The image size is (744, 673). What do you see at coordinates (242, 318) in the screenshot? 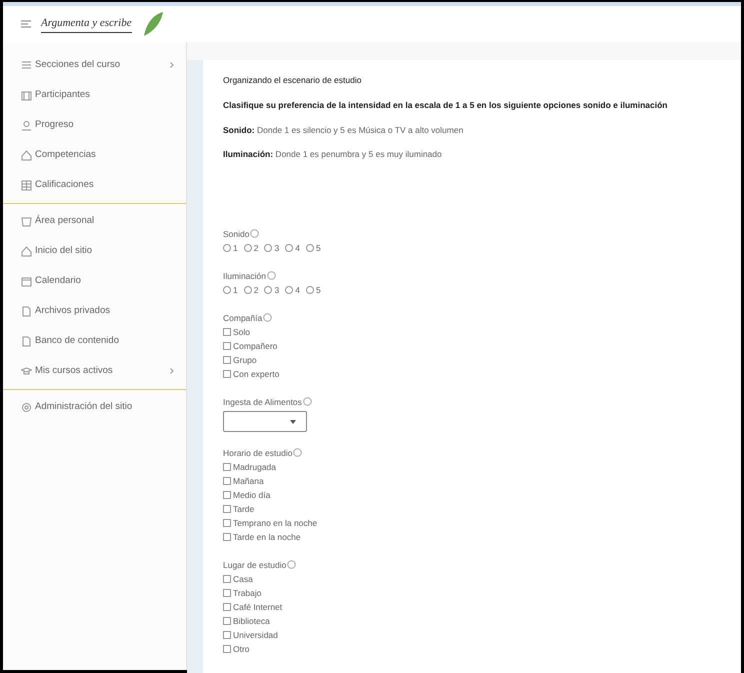
I see `question-label: Compañía` at bounding box center [242, 318].